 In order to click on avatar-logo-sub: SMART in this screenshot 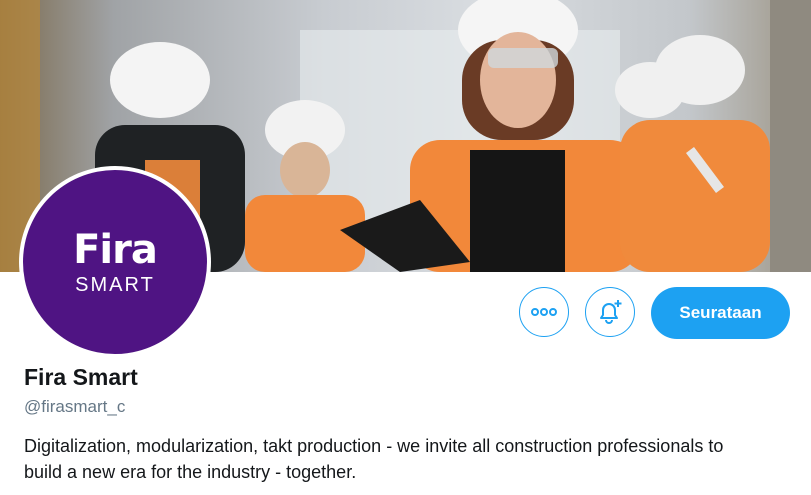, I will do `click(115, 285)`.